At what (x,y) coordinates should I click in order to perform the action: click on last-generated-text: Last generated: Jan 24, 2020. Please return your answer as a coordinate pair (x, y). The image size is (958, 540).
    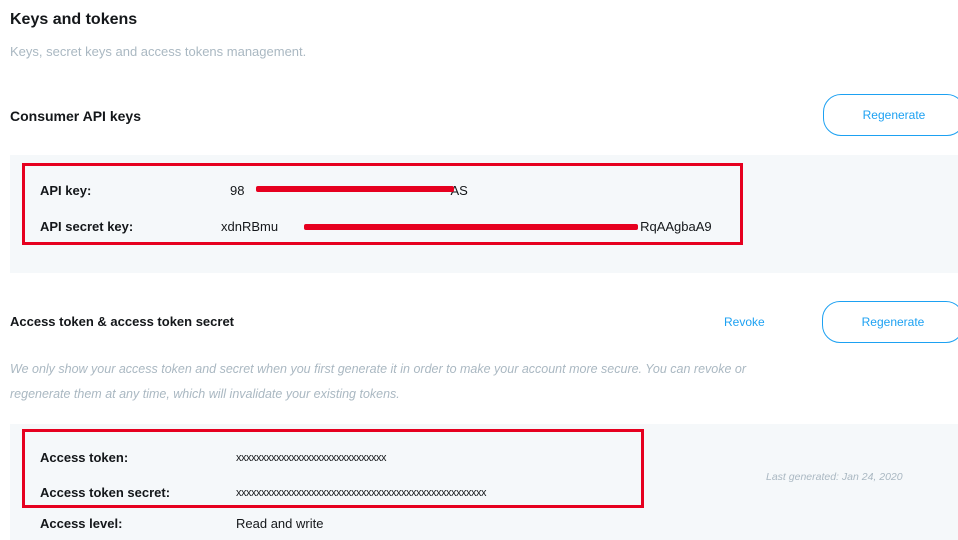
    Looking at the image, I should click on (834, 477).